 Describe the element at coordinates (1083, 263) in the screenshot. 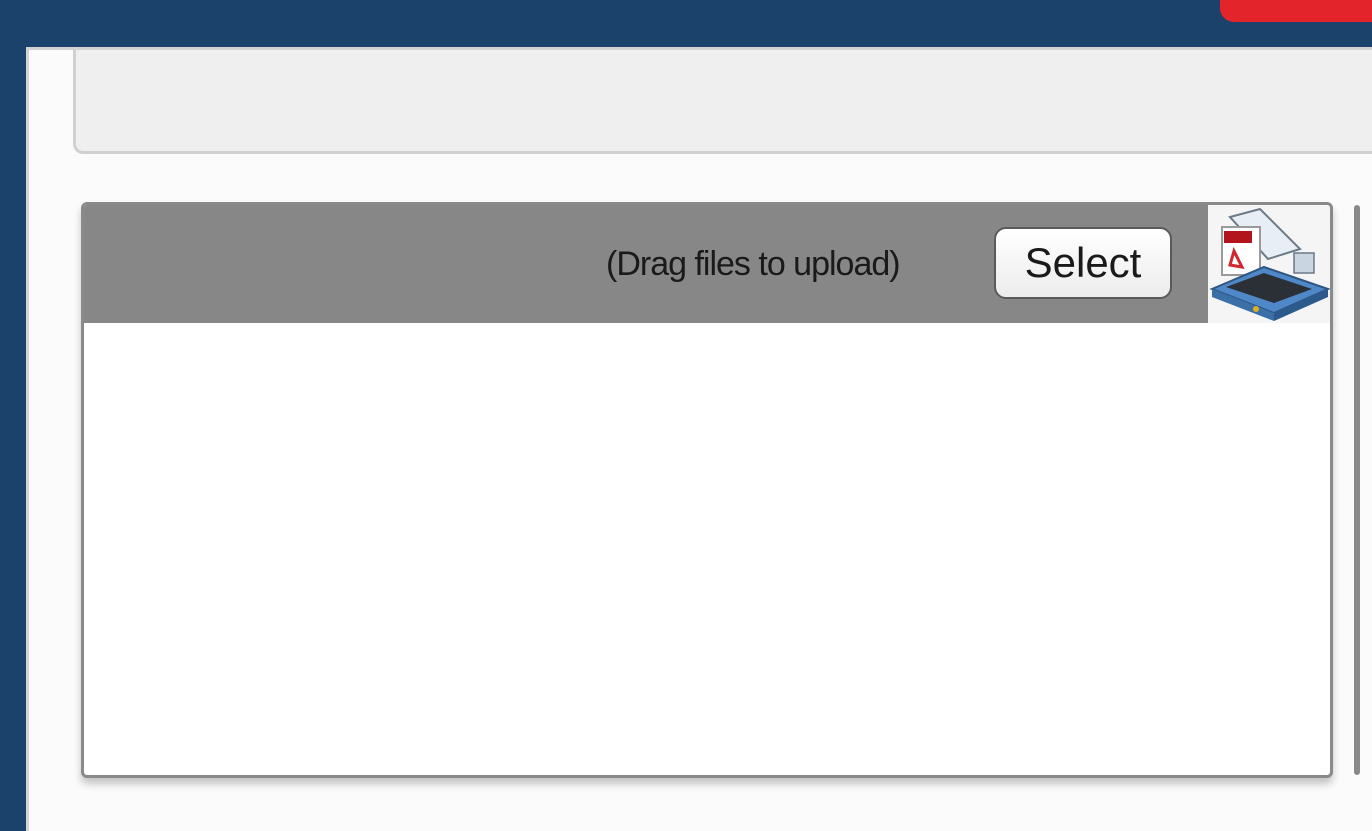

I see `select-files-button: Select` at that location.